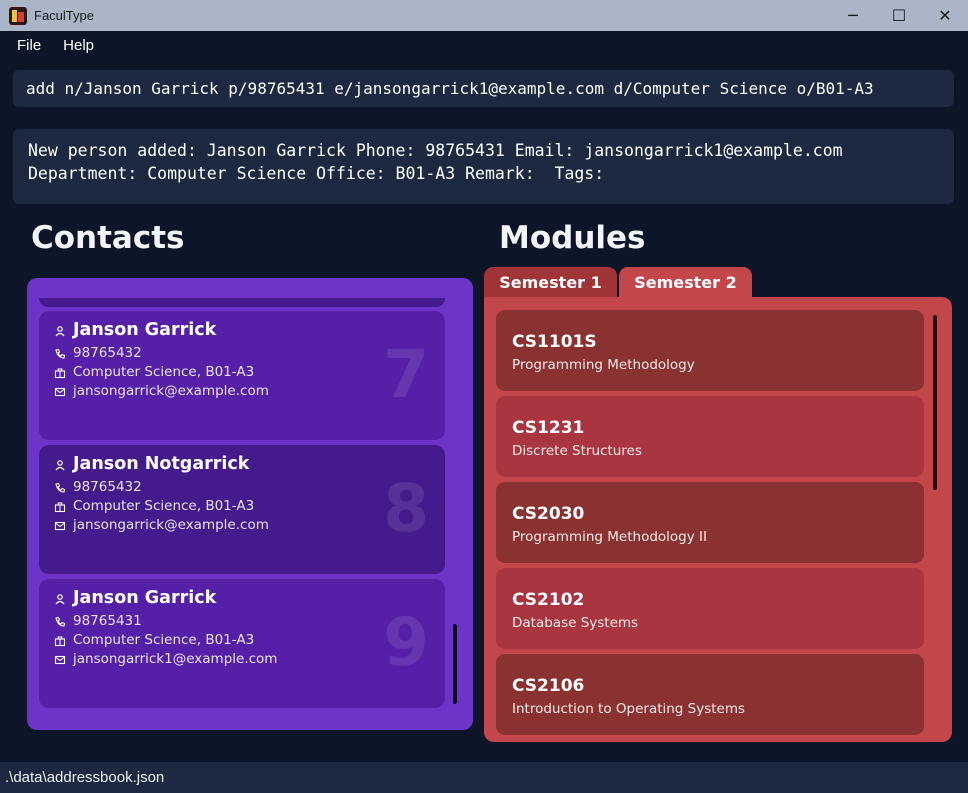 Image resolution: width=968 pixels, height=793 pixels. I want to click on module-card: CS2102 Database Systems, so click(710, 608).